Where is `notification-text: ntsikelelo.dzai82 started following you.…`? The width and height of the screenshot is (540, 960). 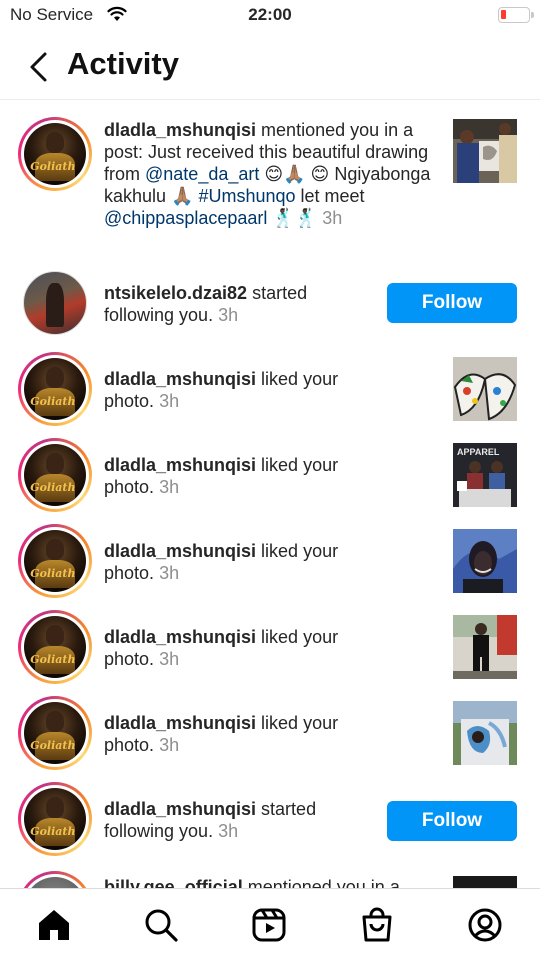 notification-text: ntsikelelo.dzai82 started following you.… is located at coordinates (206, 304).